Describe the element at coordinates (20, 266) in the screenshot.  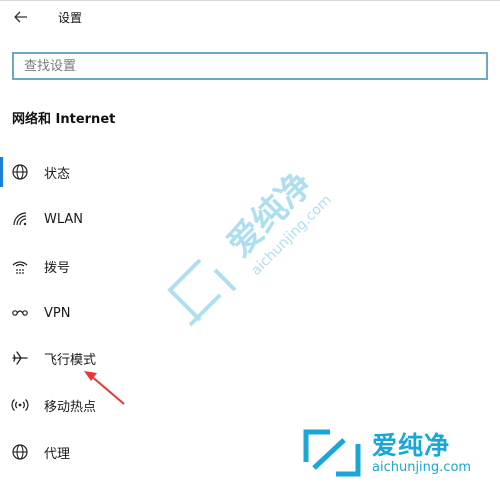
I see `dialup-icon` at that location.